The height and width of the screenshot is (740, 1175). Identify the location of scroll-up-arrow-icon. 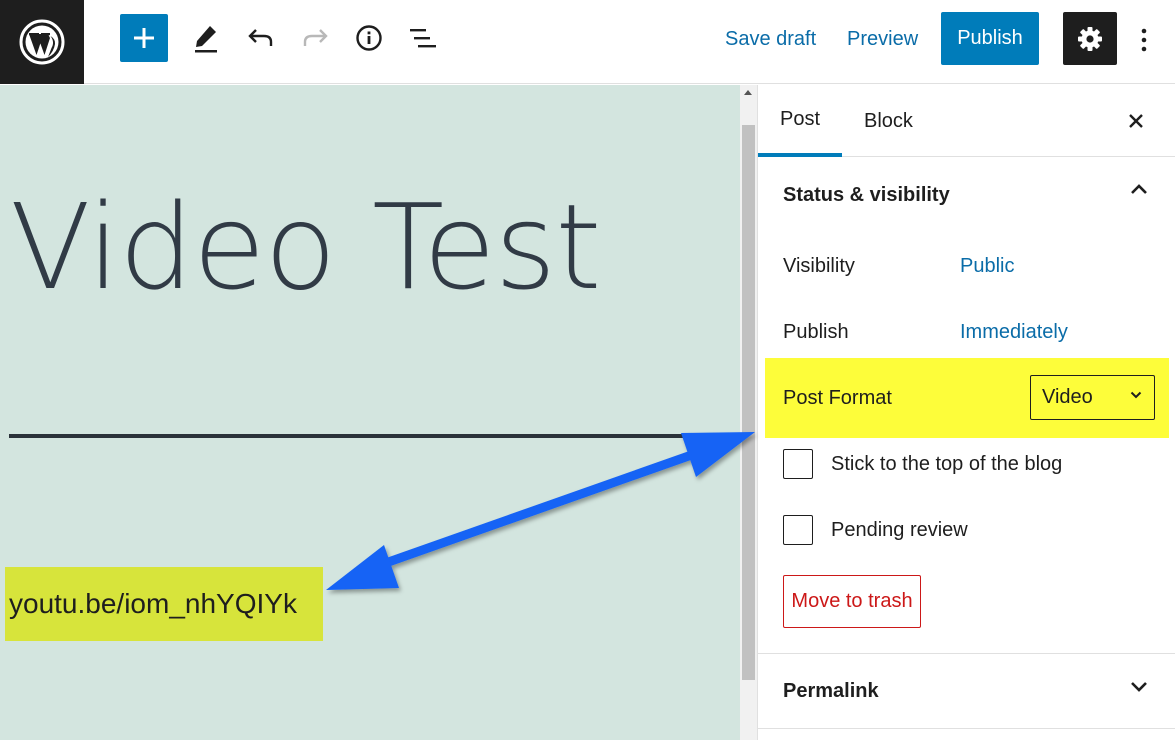
(748, 92).